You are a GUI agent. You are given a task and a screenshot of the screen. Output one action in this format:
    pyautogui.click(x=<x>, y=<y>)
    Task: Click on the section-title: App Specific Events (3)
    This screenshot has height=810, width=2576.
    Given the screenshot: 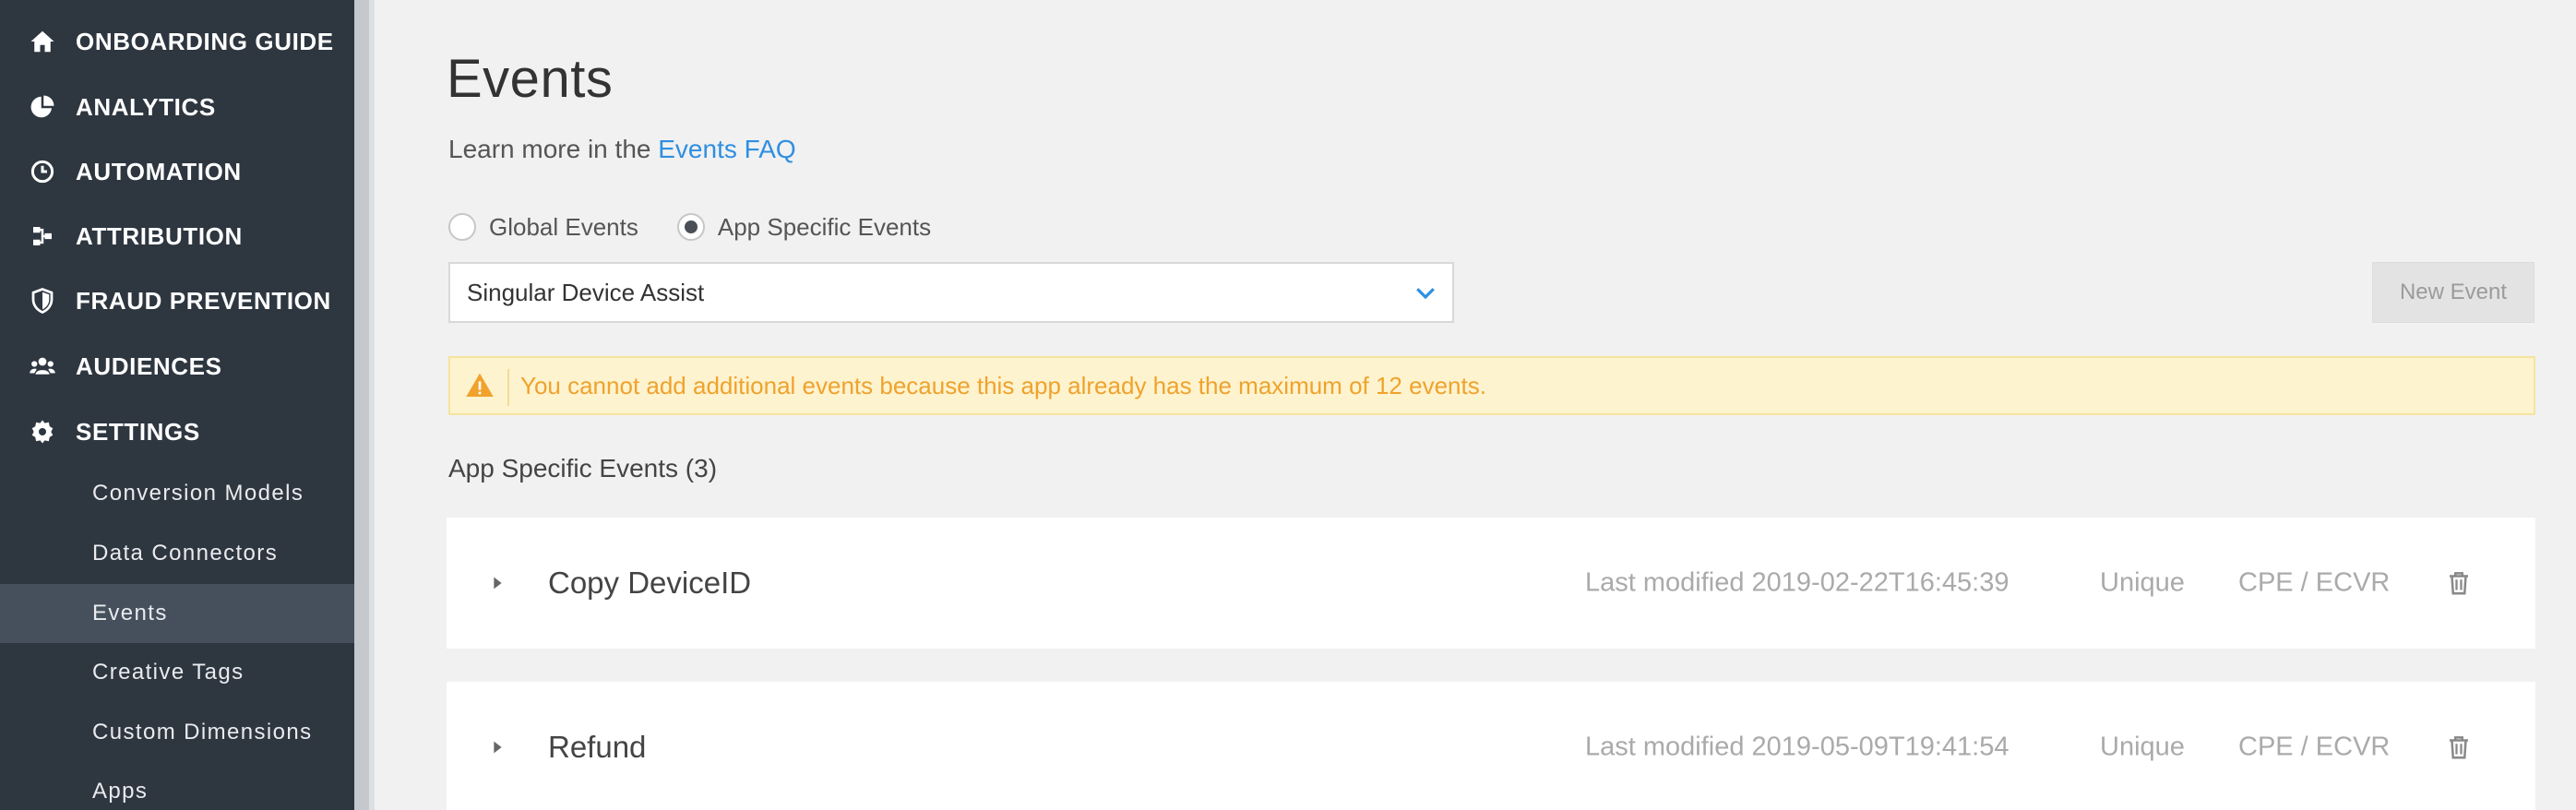 What is the action you would take?
    pyautogui.click(x=583, y=468)
    